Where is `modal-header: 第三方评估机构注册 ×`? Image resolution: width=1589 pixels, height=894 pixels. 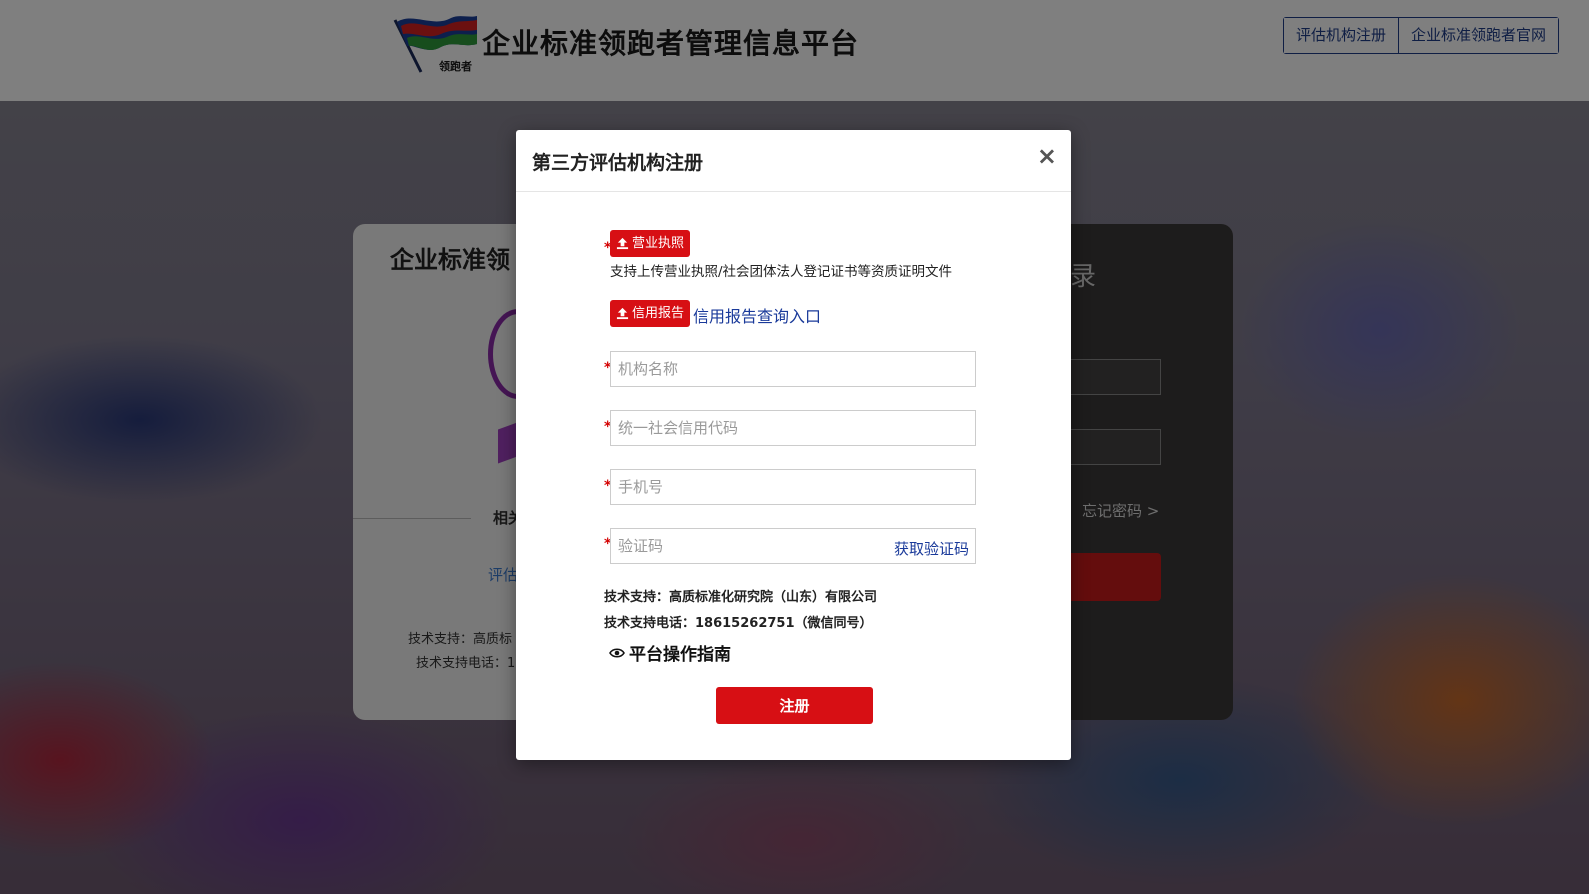 modal-header: 第三方评估机构注册 × is located at coordinates (793, 161).